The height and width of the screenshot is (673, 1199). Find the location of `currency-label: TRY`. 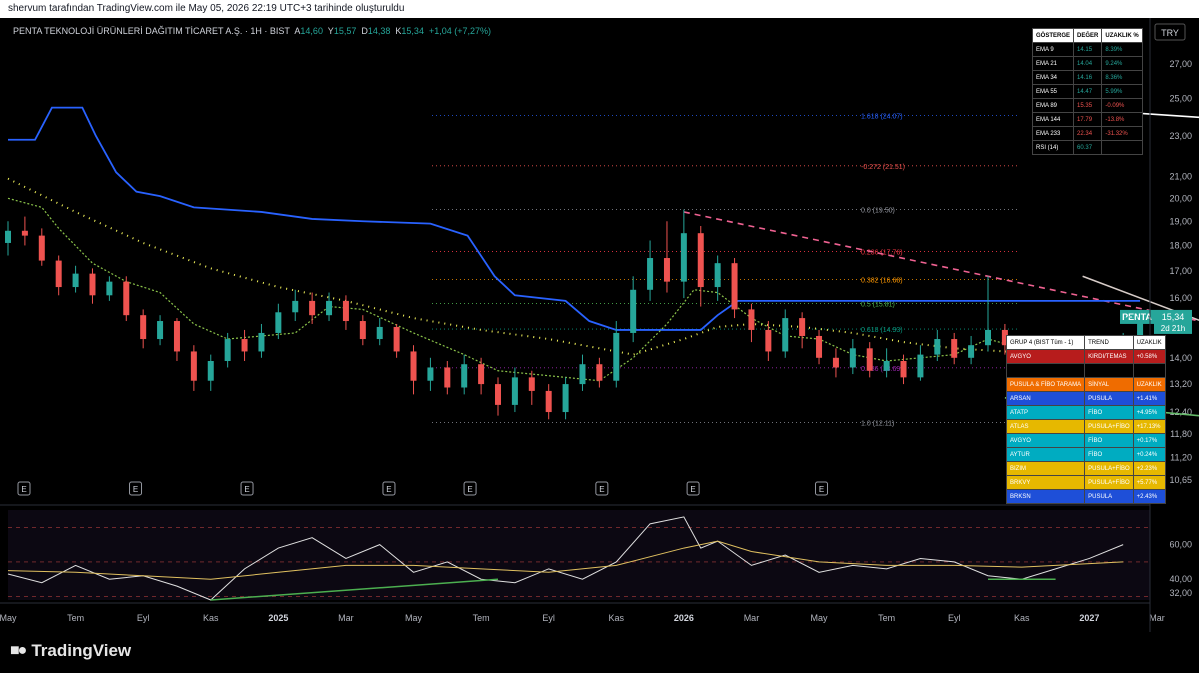

currency-label: TRY is located at coordinates (1170, 33).